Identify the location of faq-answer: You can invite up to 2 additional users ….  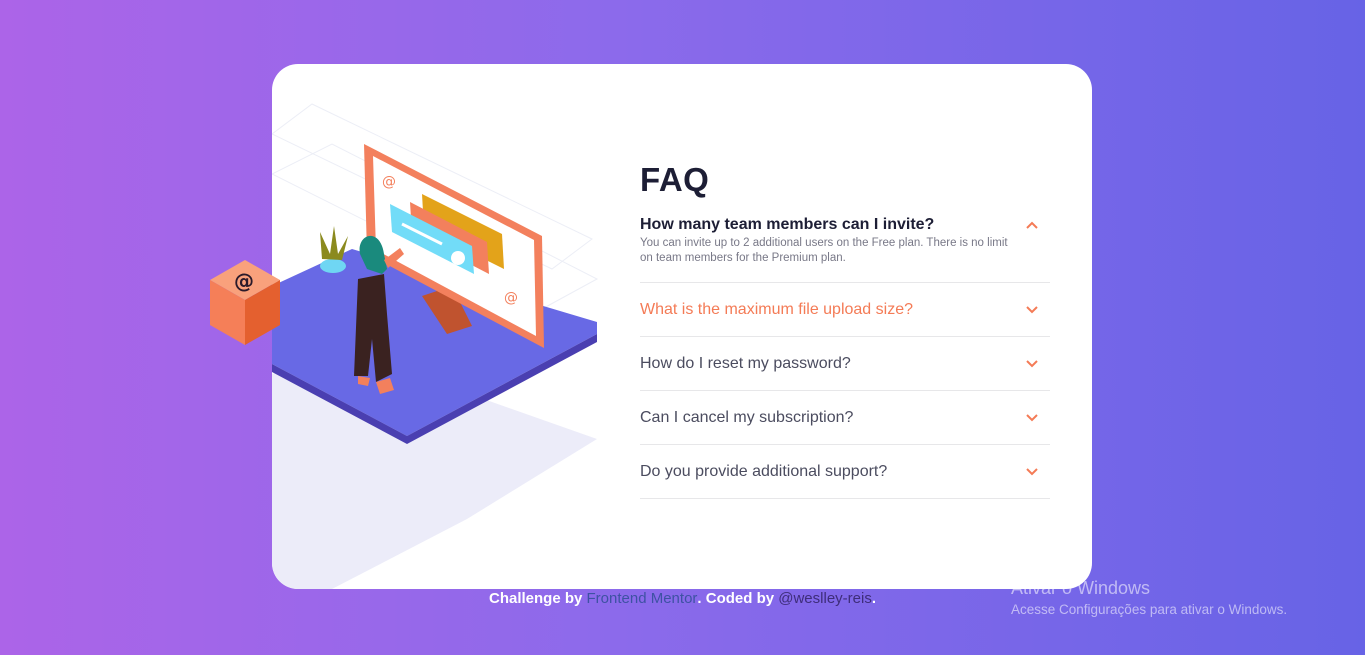
(824, 250).